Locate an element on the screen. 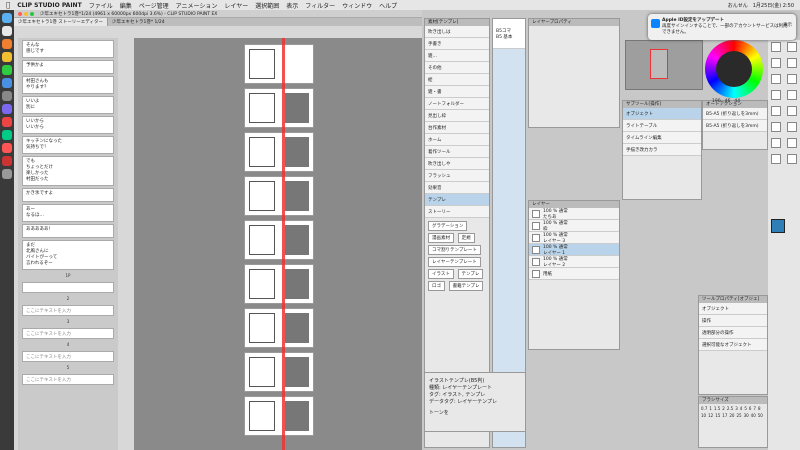 This screenshot has width=800, height=450. tree-item: 絵 is located at coordinates (457, 80).